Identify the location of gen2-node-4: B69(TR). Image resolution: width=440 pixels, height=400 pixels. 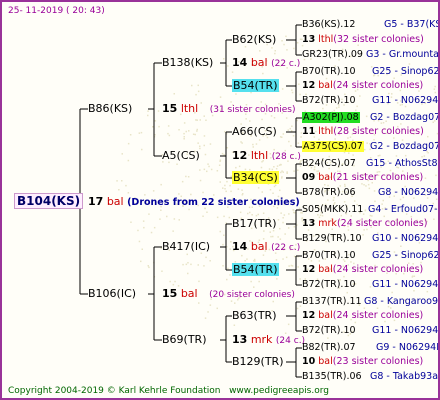
(184, 340).